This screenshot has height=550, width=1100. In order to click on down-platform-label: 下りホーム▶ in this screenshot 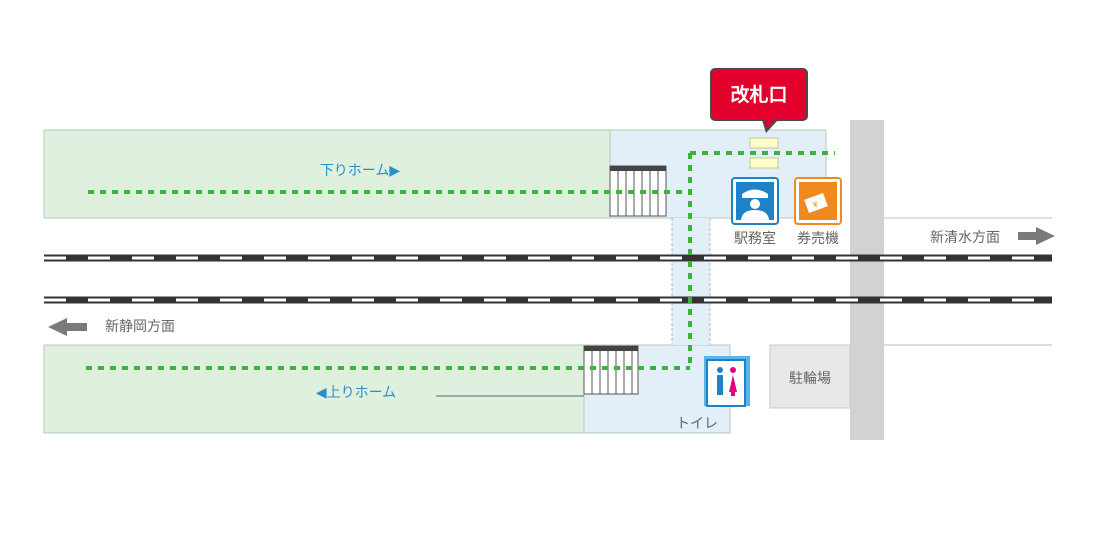, I will do `click(360, 171)`.